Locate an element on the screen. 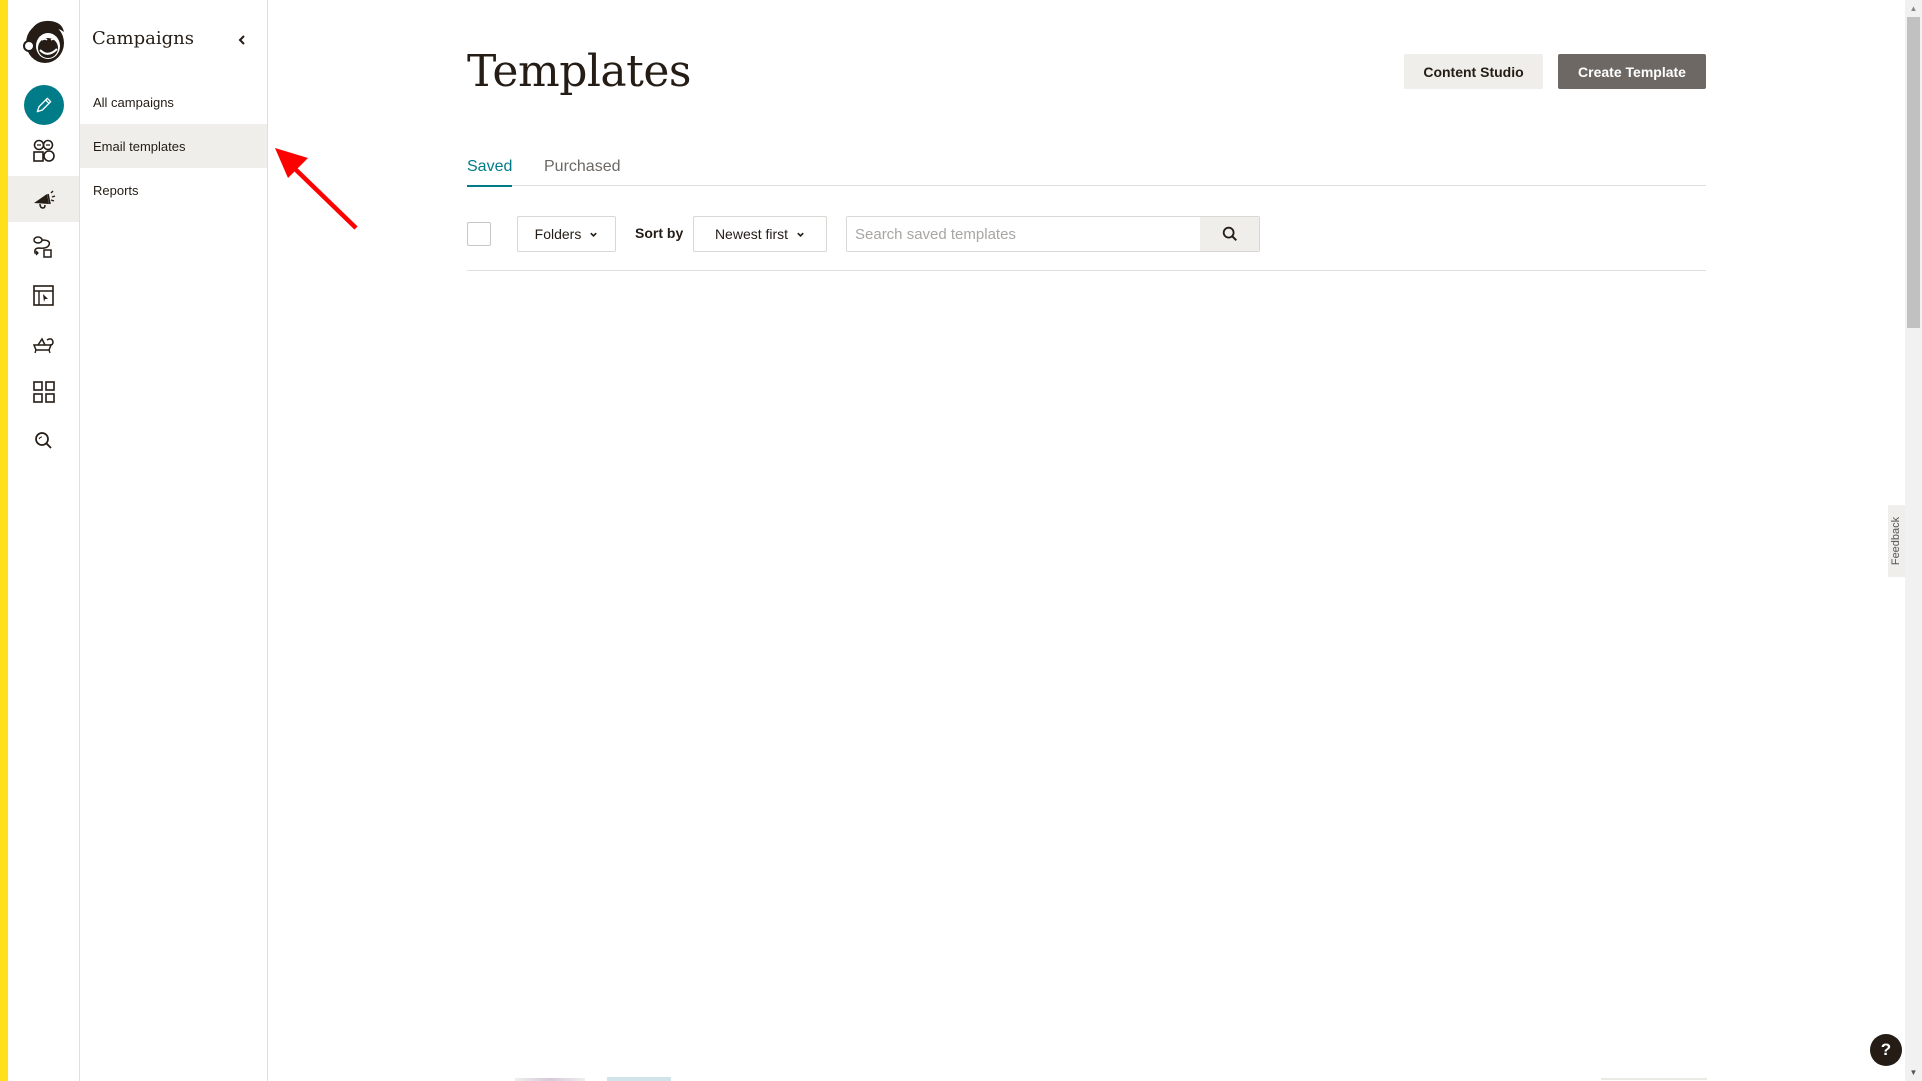 The width and height of the screenshot is (1922, 1081). page-title: Templates is located at coordinates (579, 71).